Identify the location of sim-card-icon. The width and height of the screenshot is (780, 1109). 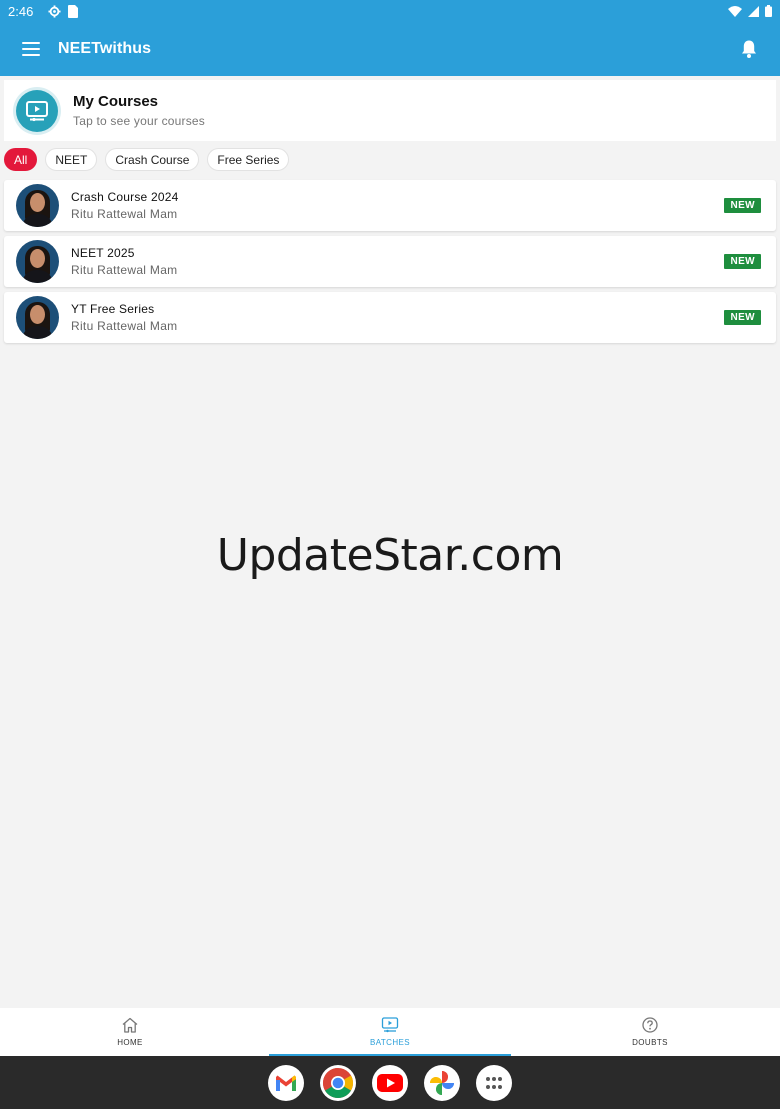
(73, 11).